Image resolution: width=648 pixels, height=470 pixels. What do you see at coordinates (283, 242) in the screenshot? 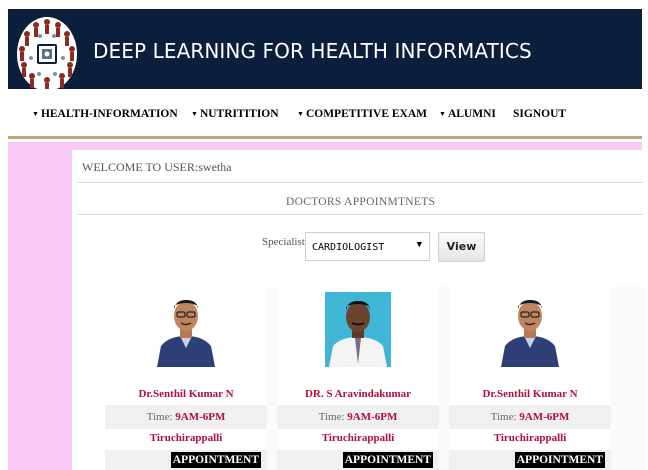
I see `specialist-label: Specialist` at bounding box center [283, 242].